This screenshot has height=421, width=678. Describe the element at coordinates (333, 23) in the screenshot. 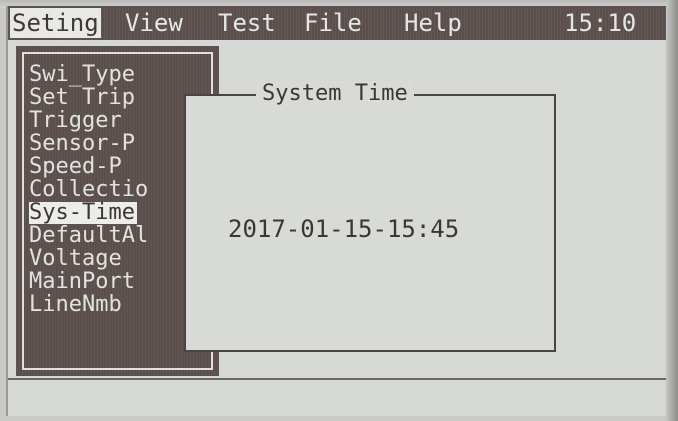

I see `menu-file: File` at that location.